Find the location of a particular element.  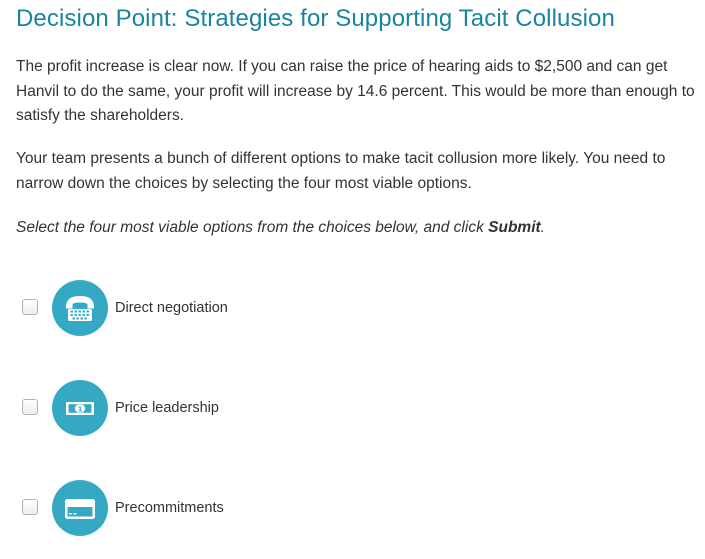

credit-card-icon is located at coordinates (80, 508).